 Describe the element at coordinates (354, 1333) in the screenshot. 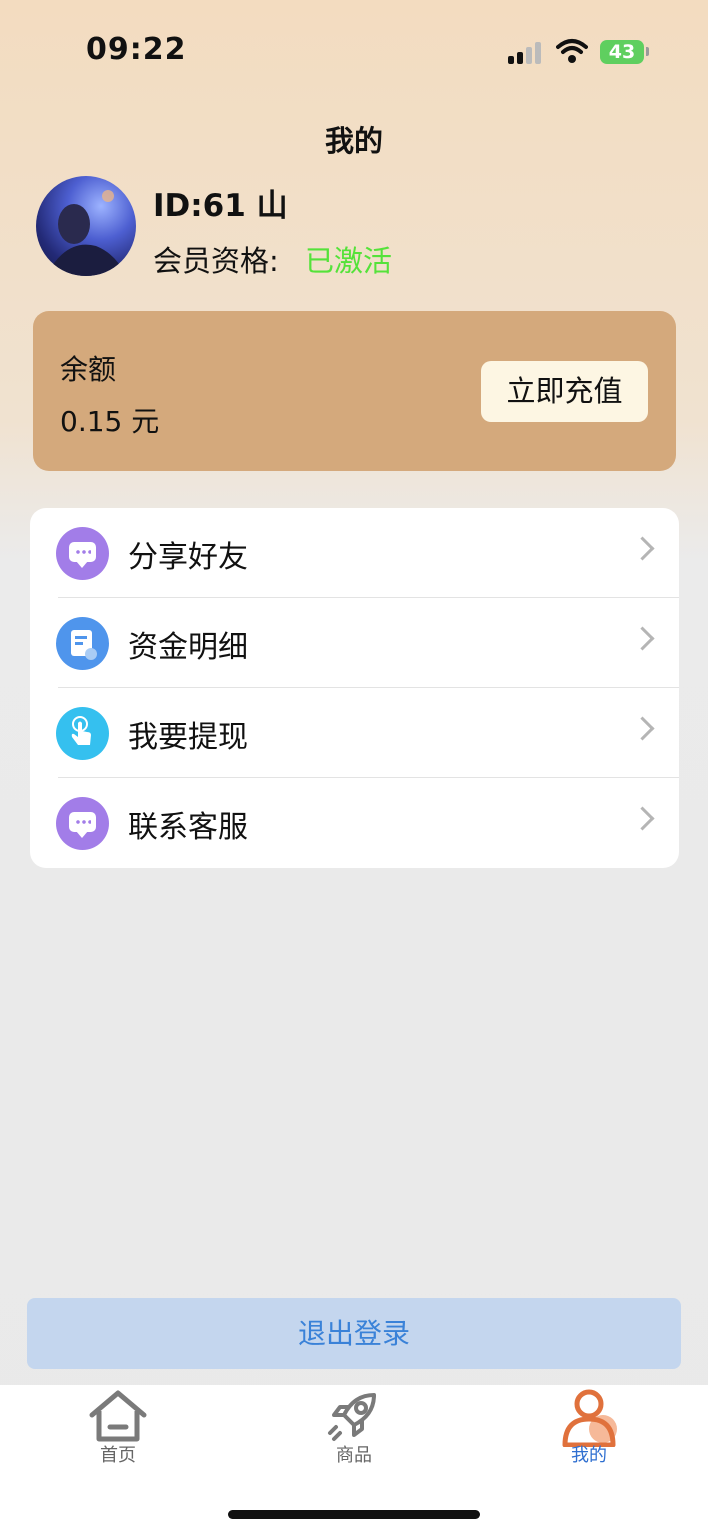

I see `logout-button: 退出登录` at that location.